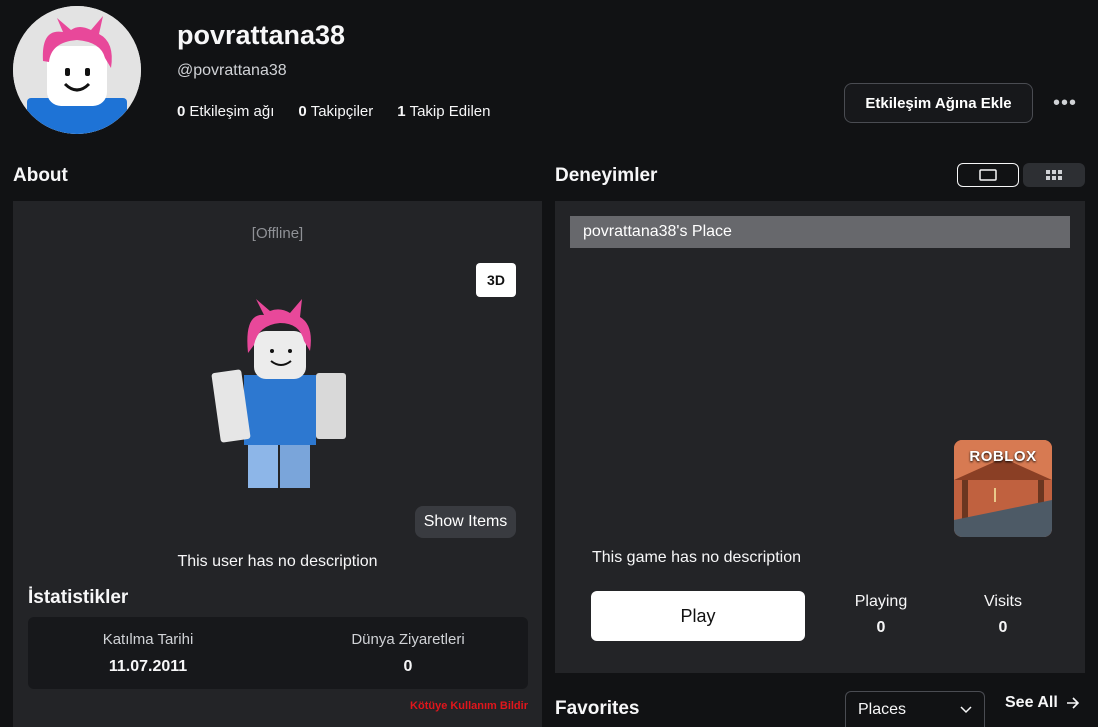 This screenshot has height=727, width=1098. What do you see at coordinates (408, 653) in the screenshot?
I see `place-visits-stat: Dünya Ziyaretleri 0` at bounding box center [408, 653].